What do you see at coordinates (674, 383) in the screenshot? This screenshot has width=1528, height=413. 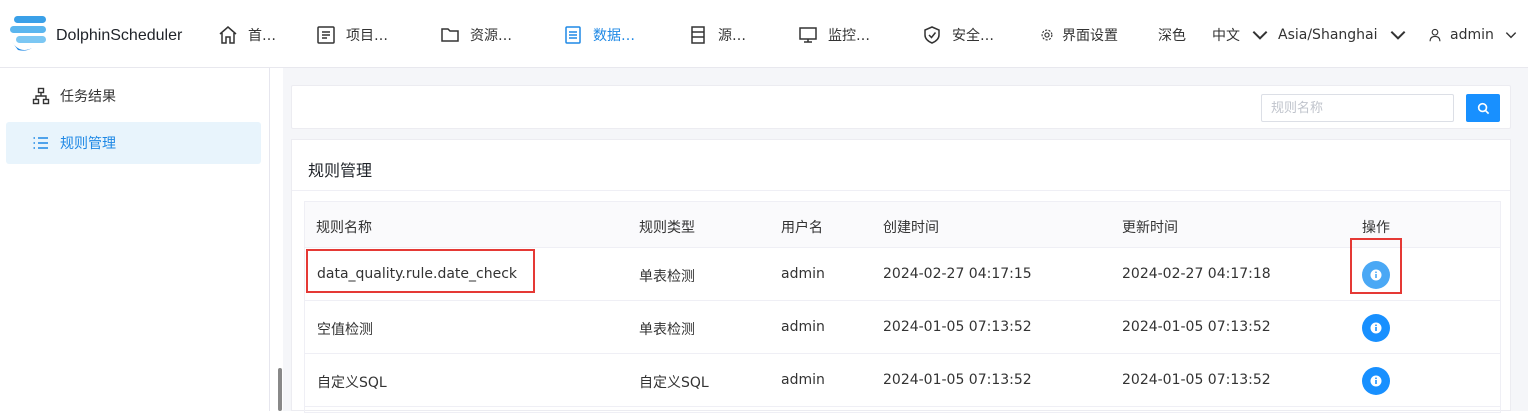 I see `rule-type-cell: 自定义SQL` at bounding box center [674, 383].